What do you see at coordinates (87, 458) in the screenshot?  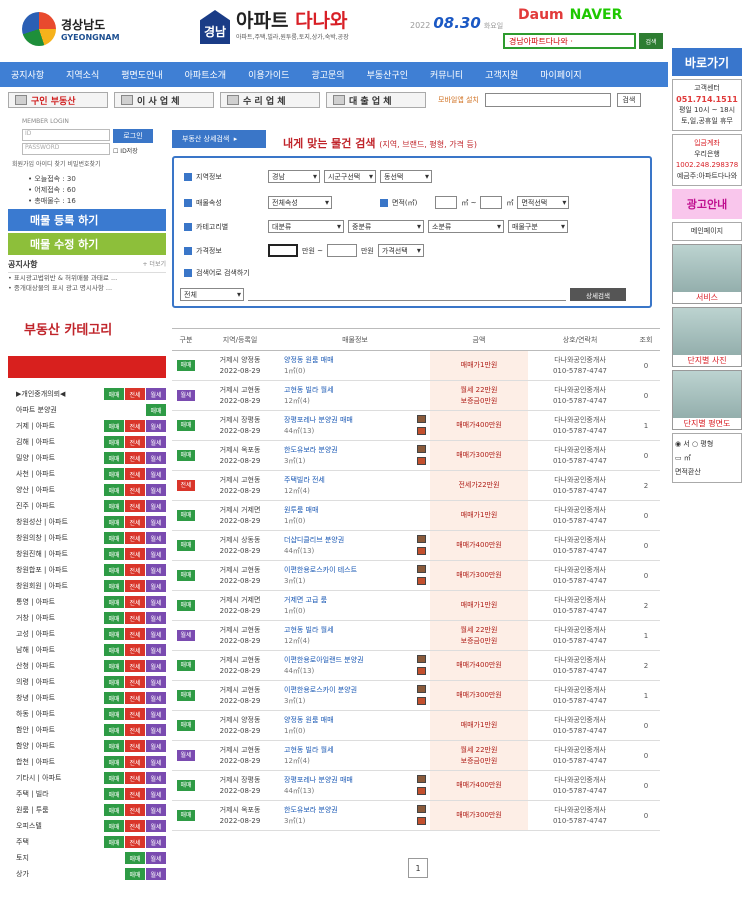 I see `category-item: 밀양 | 아파트 매매 전세 월세` at bounding box center [87, 458].